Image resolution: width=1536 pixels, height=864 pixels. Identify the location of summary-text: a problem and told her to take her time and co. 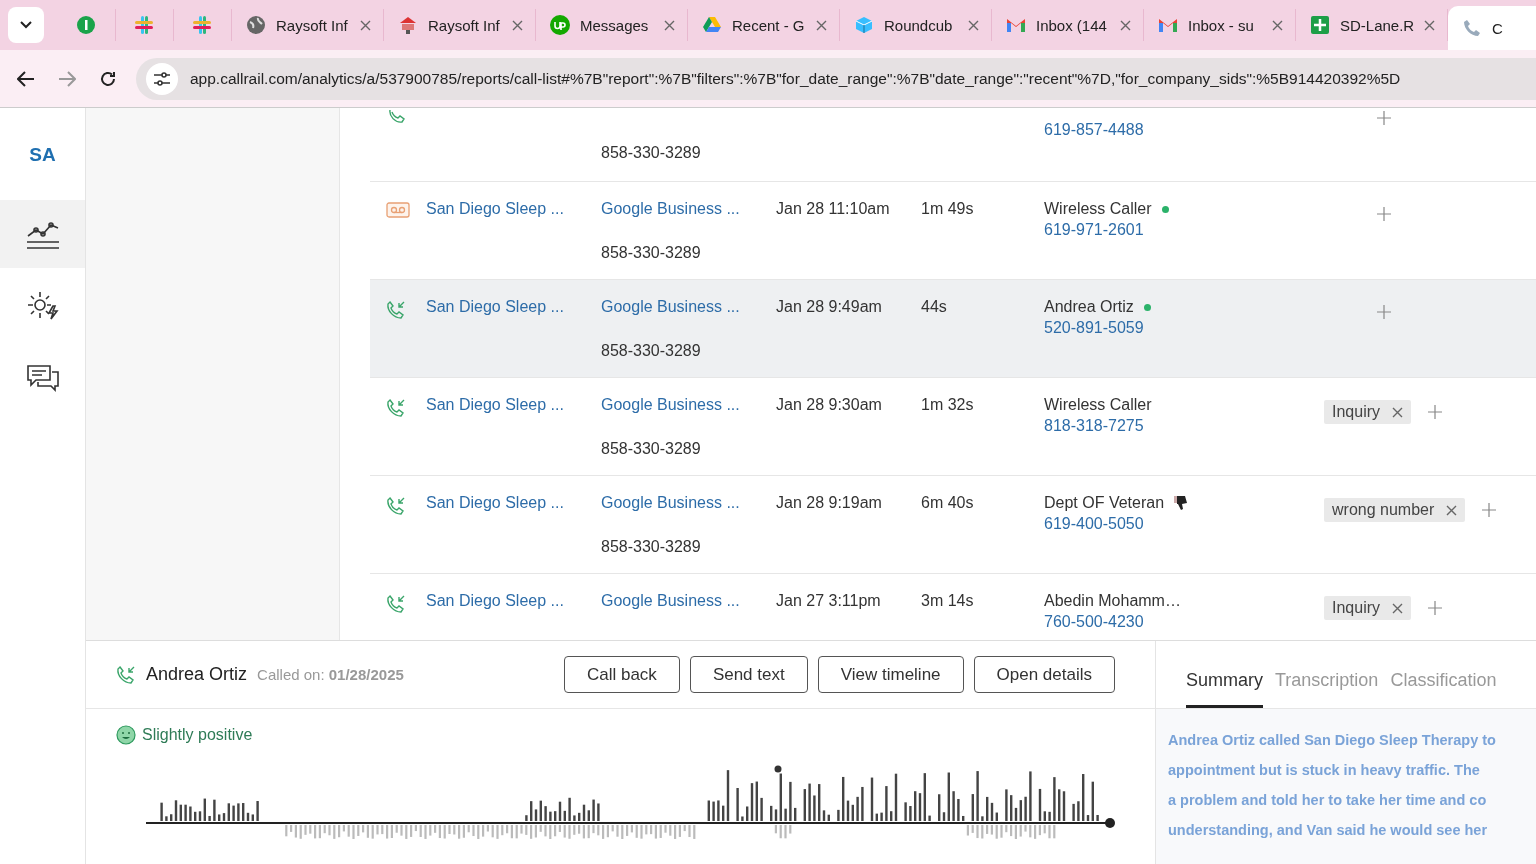
(1328, 800).